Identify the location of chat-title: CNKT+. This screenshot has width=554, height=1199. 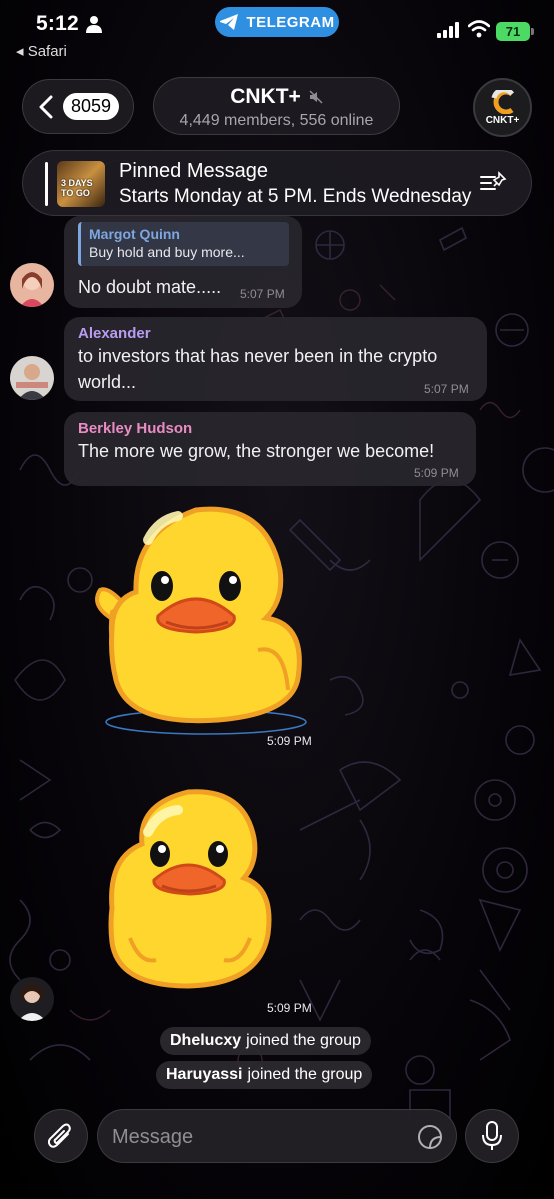
(265, 96).